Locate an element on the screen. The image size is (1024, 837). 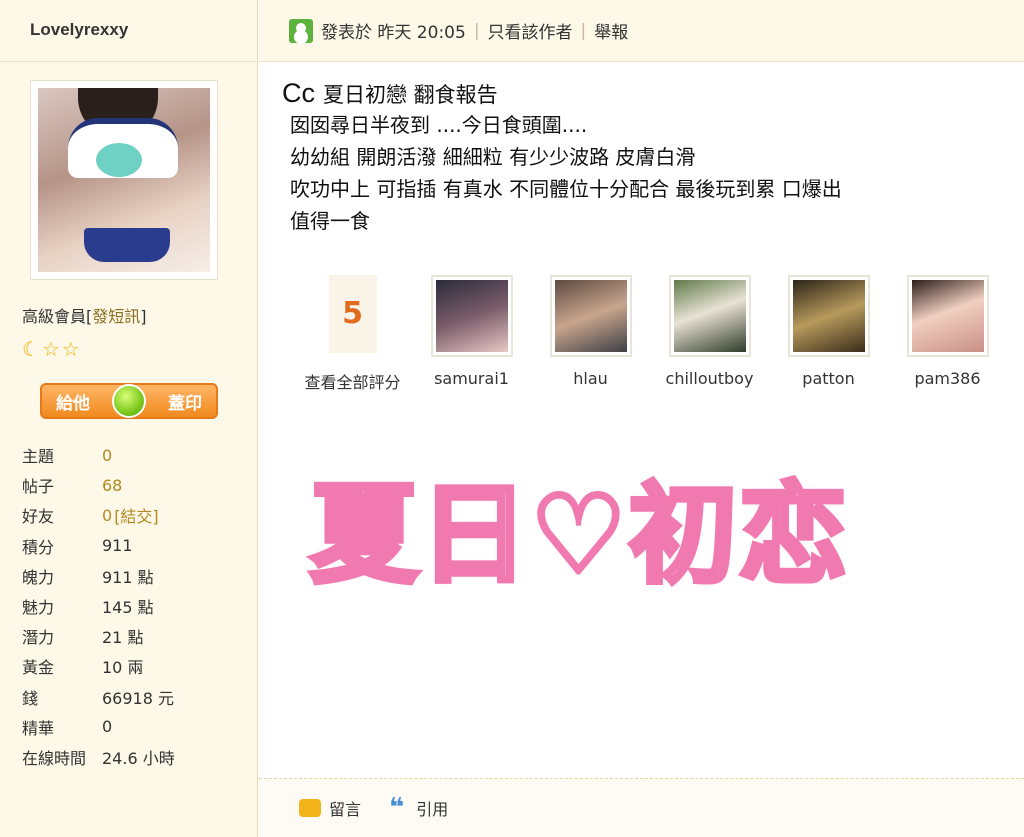
title-prefix: Cc is located at coordinates (298, 93).